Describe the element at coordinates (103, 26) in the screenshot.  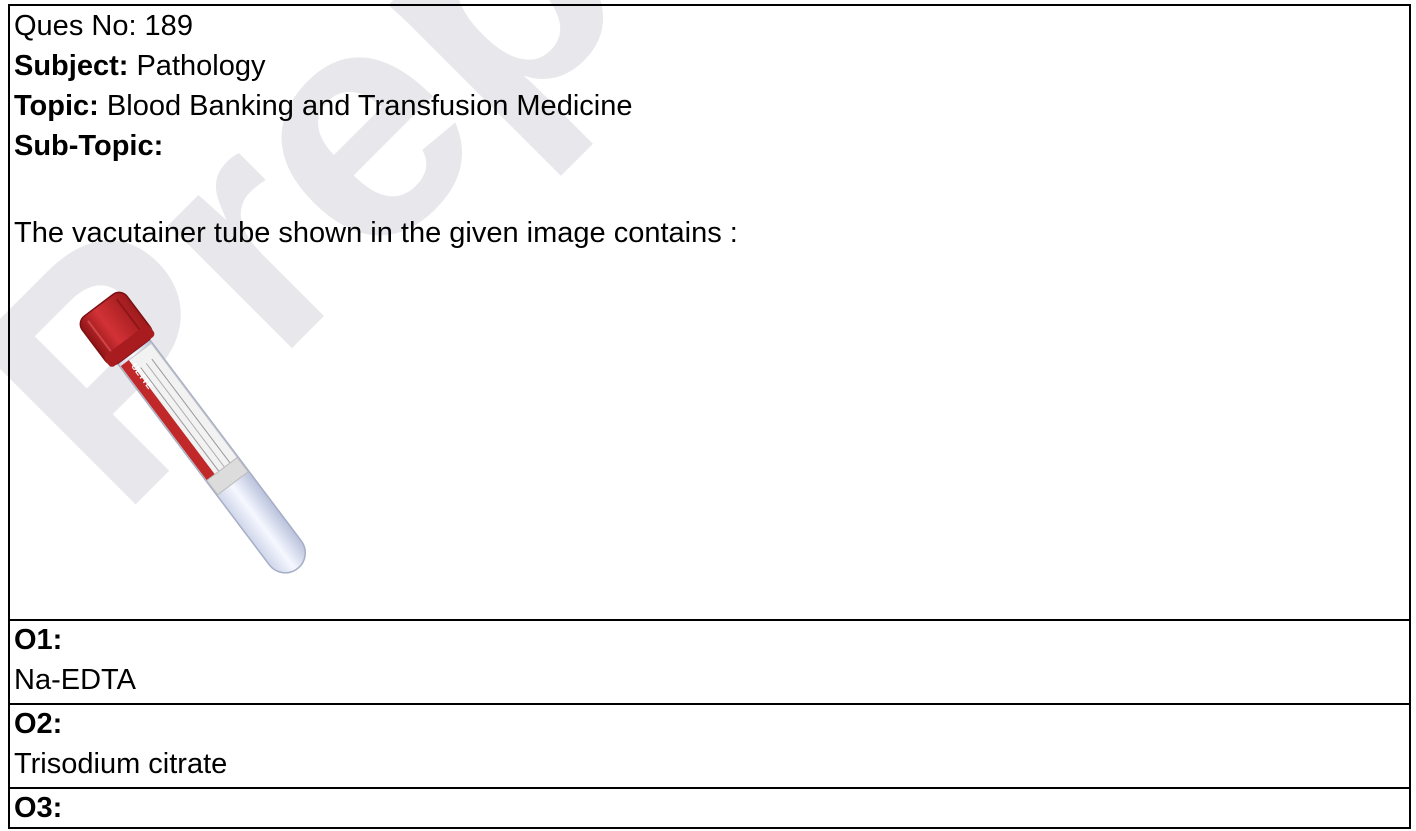
I see `question-number-text: Ques No: 189` at that location.